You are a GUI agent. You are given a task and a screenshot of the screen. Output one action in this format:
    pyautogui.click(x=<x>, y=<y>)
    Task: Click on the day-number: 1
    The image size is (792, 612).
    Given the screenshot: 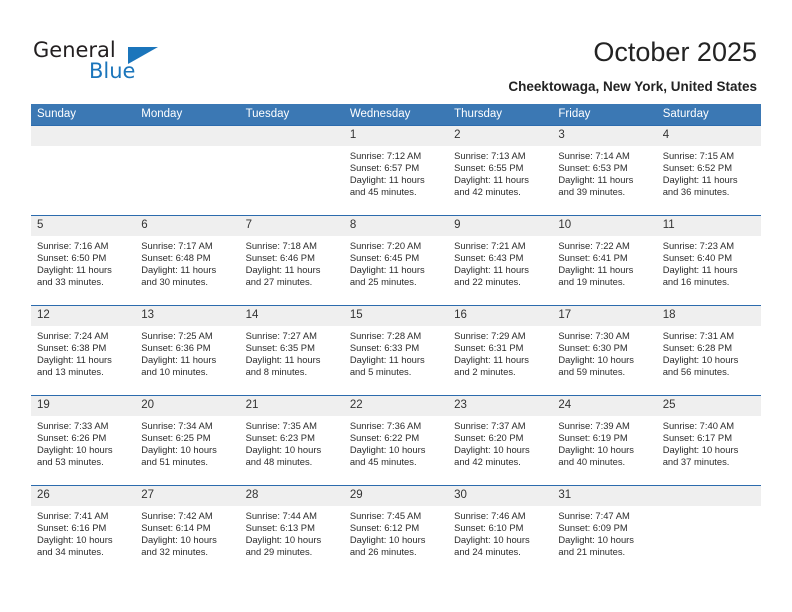 What is the action you would take?
    pyautogui.click(x=396, y=136)
    